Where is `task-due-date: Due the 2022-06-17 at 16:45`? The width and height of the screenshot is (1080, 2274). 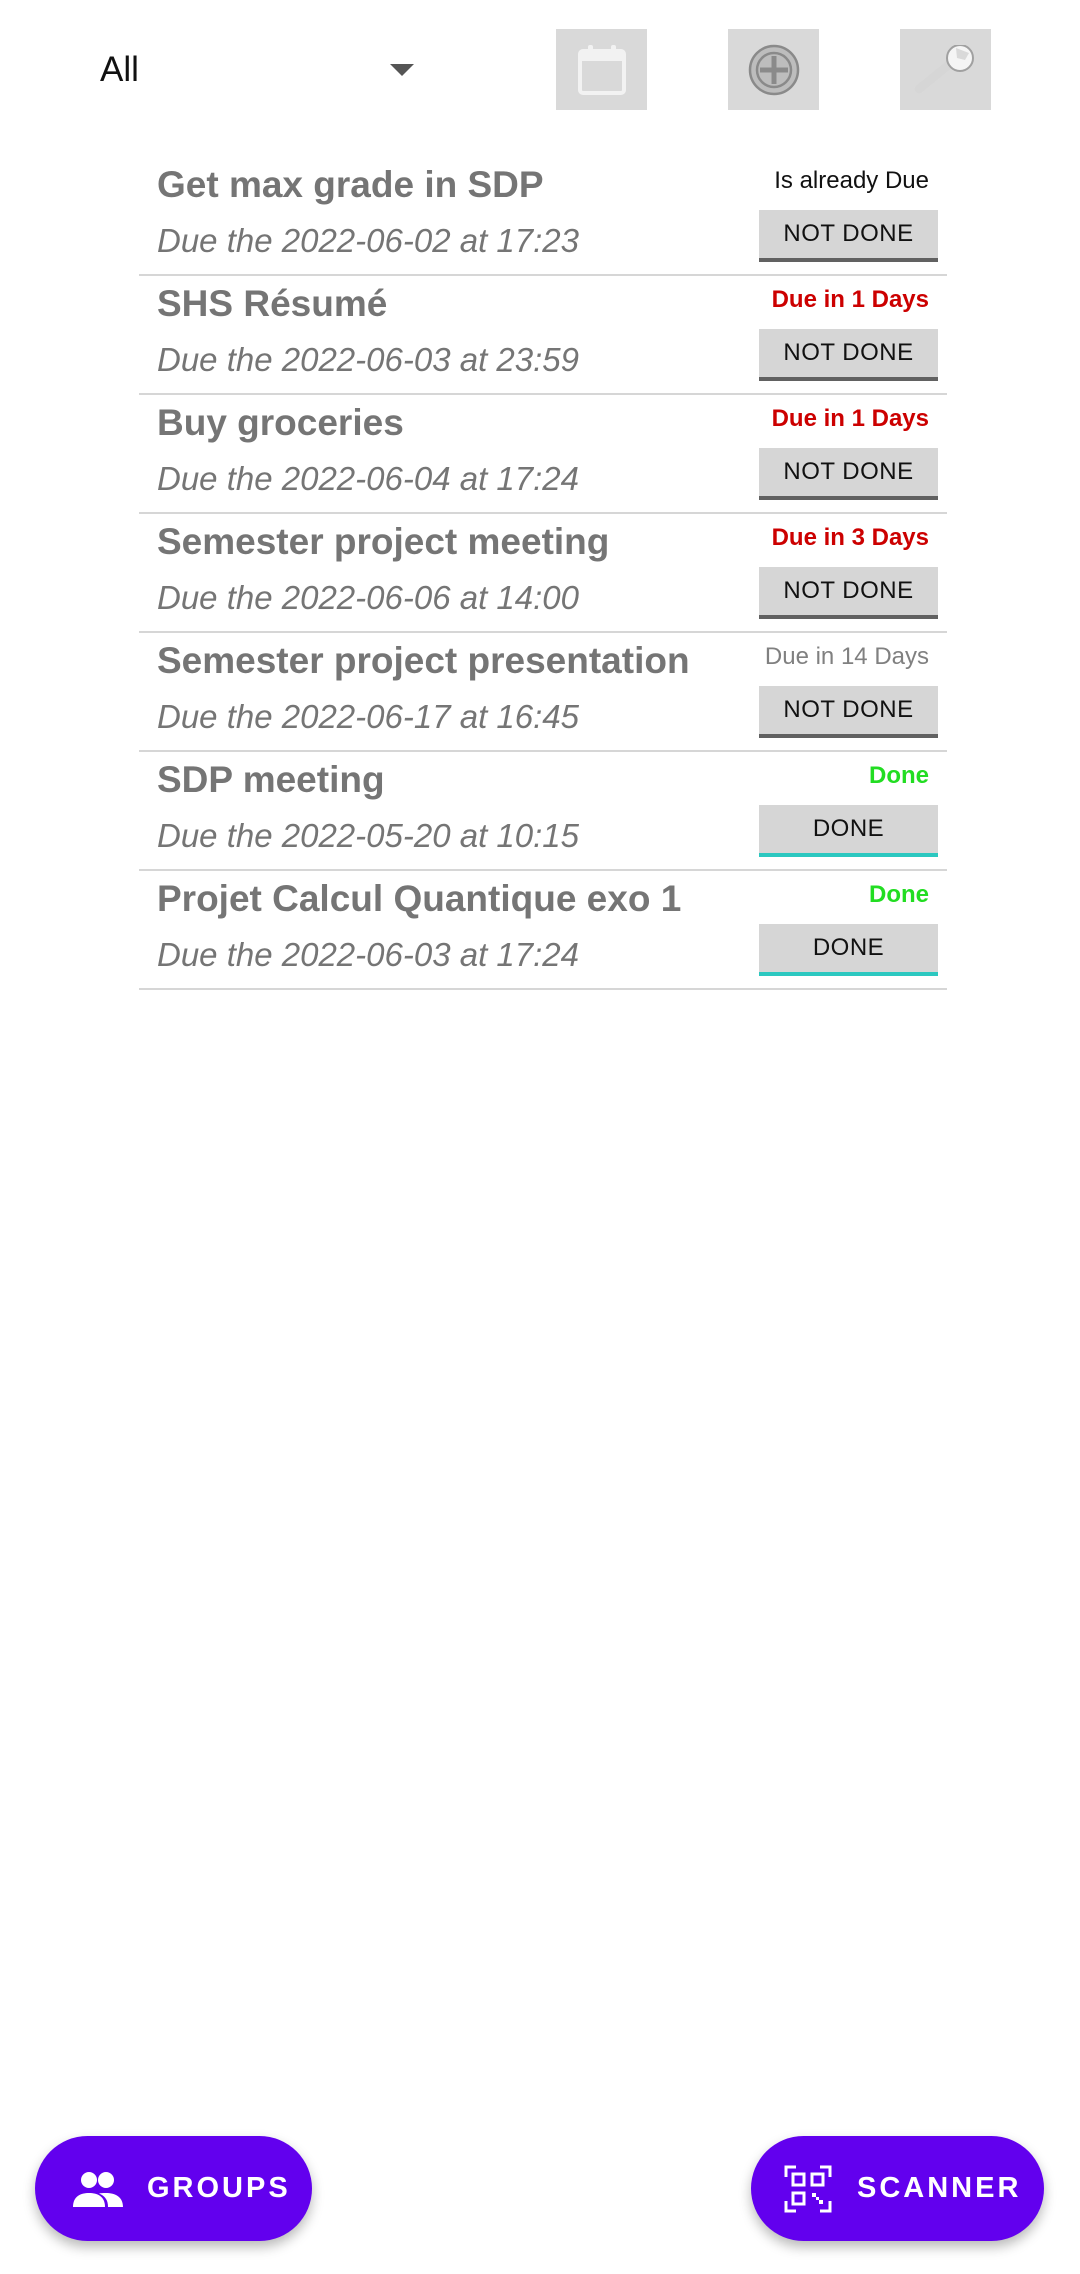 task-due-date: Due the 2022-06-17 at 16:45 is located at coordinates (368, 716).